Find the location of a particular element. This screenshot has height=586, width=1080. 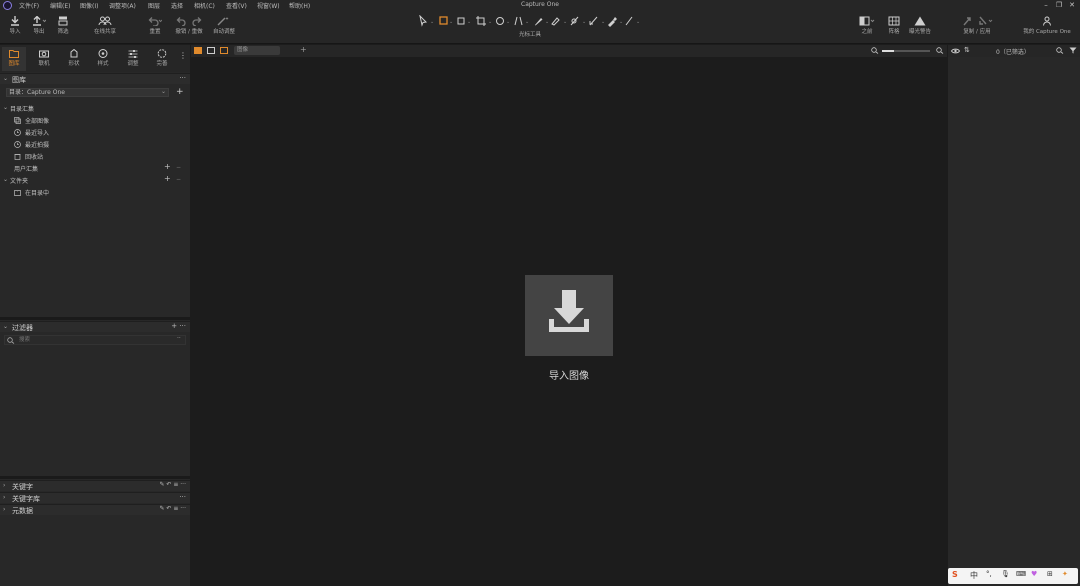

auto-adjust-button: 自动调整 is located at coordinates (224, 28).